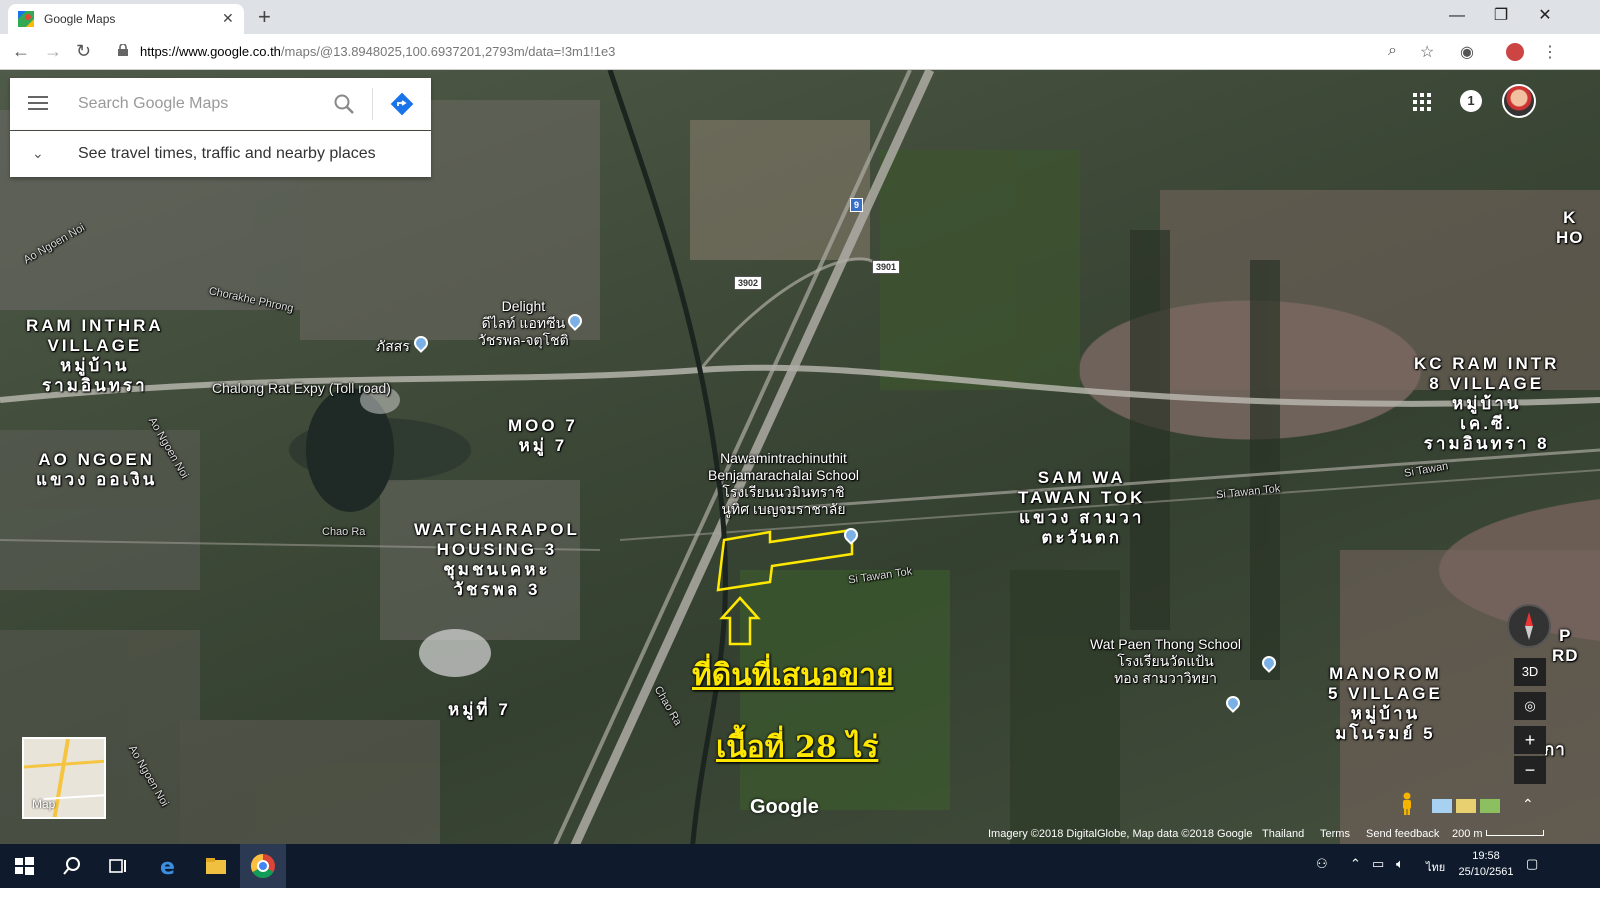 This screenshot has width=1600, height=912. I want to click on search-input, so click(198, 104).